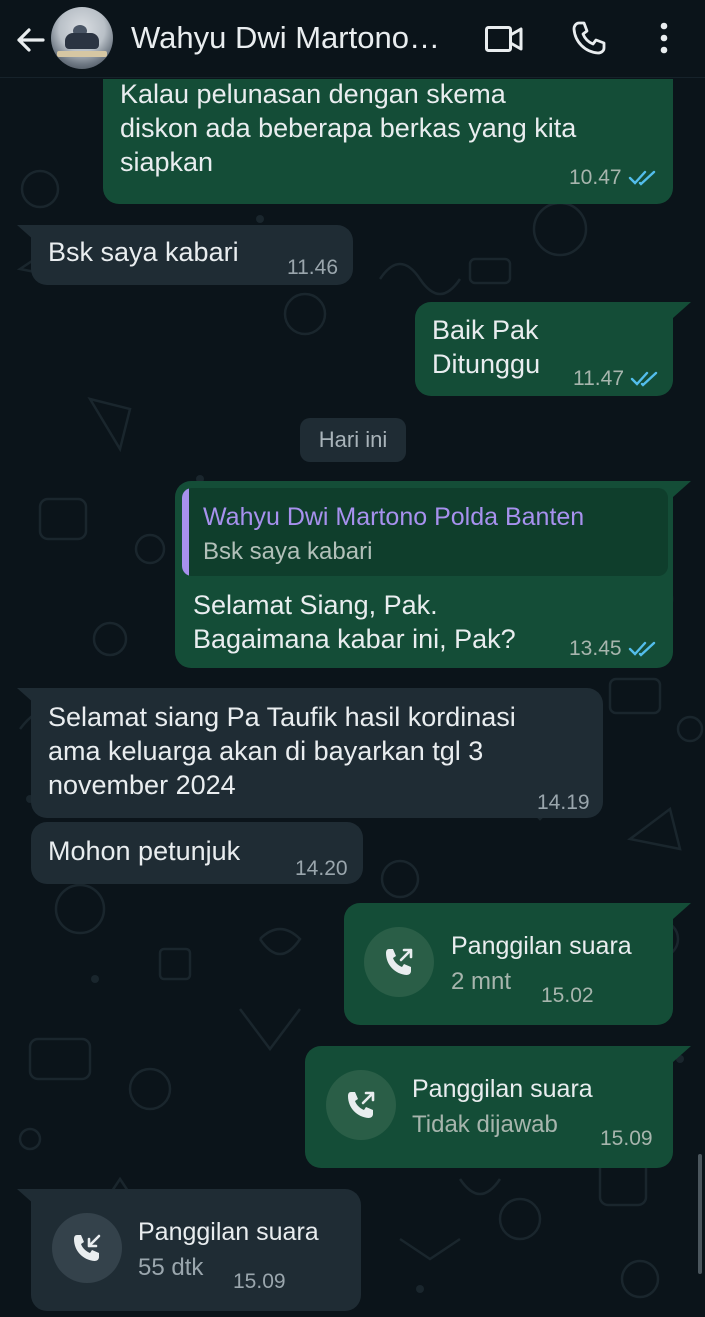 The width and height of the screenshot is (705, 1317). I want to click on message-text: Selamat siang Pa Taufik hasil kordinasi, so click(282, 717).